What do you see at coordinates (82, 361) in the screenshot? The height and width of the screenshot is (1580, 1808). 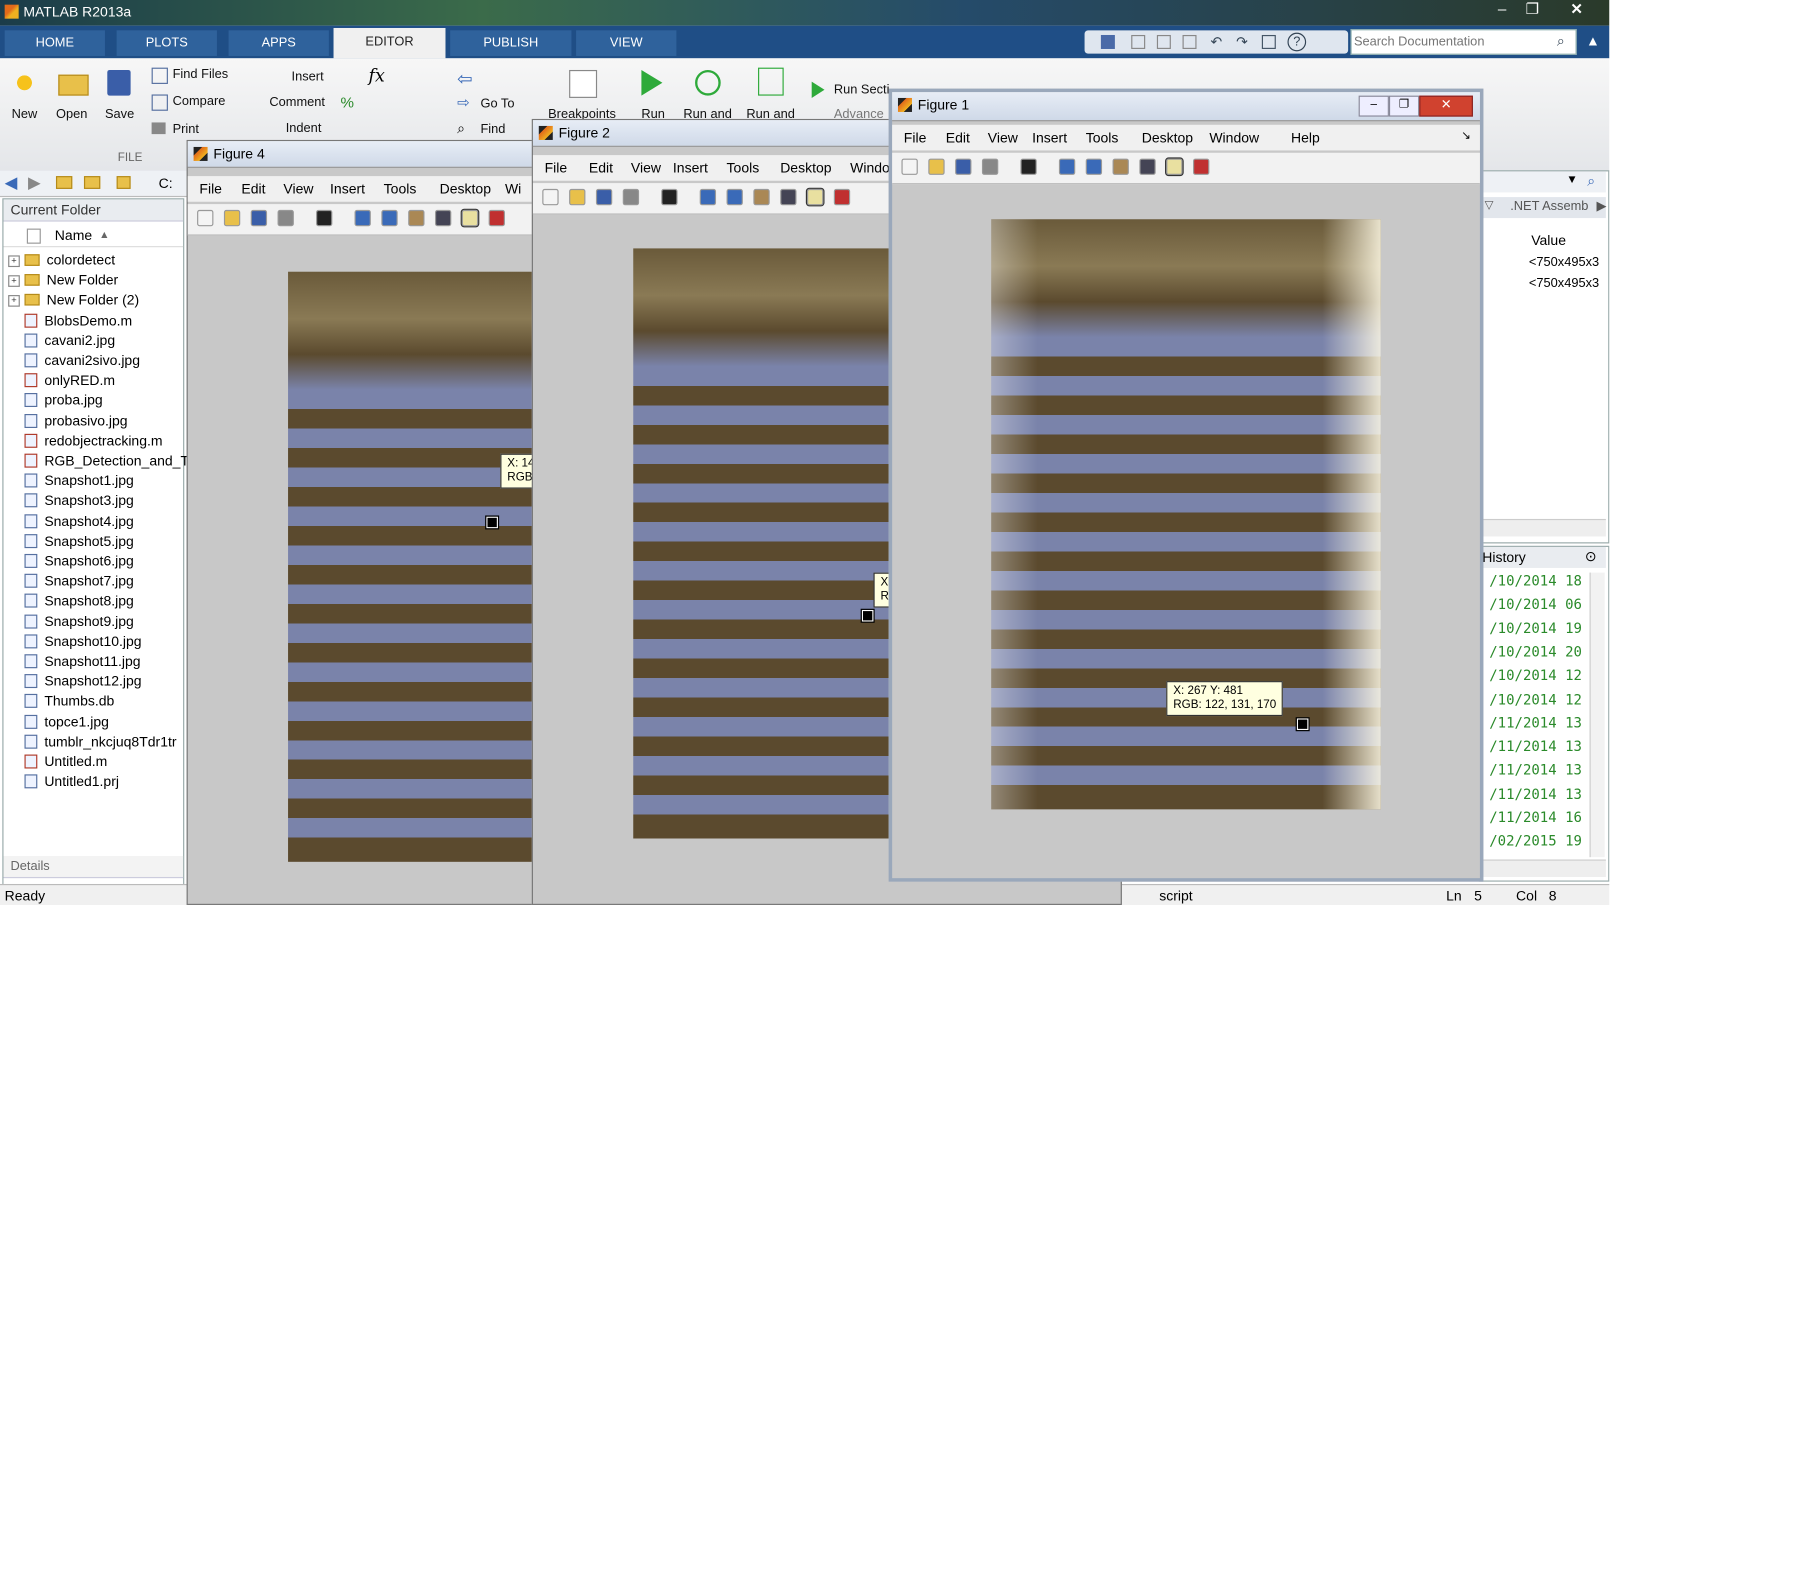 I see `file-list-item: cavani2sivo.jpg` at bounding box center [82, 361].